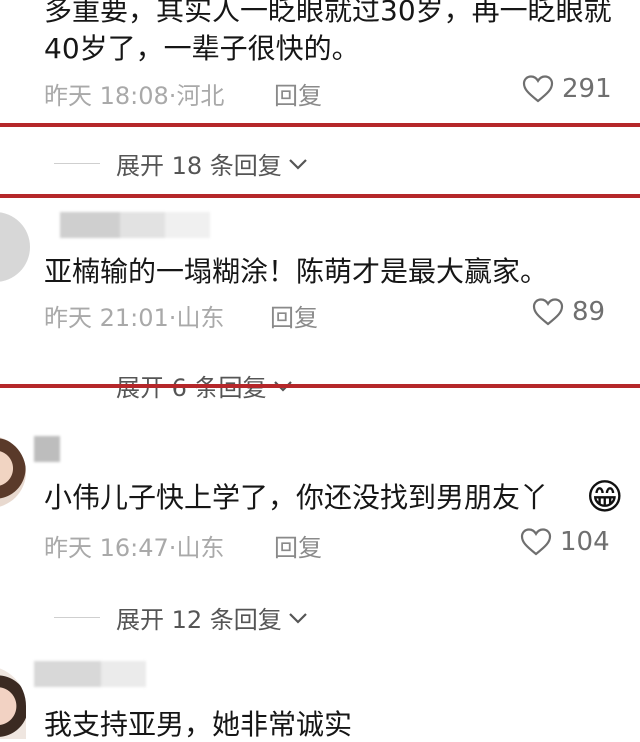 This screenshot has height=742, width=640. Describe the element at coordinates (198, 724) in the screenshot. I see `comment-text: 我支持亚男，她非常诚实` at that location.